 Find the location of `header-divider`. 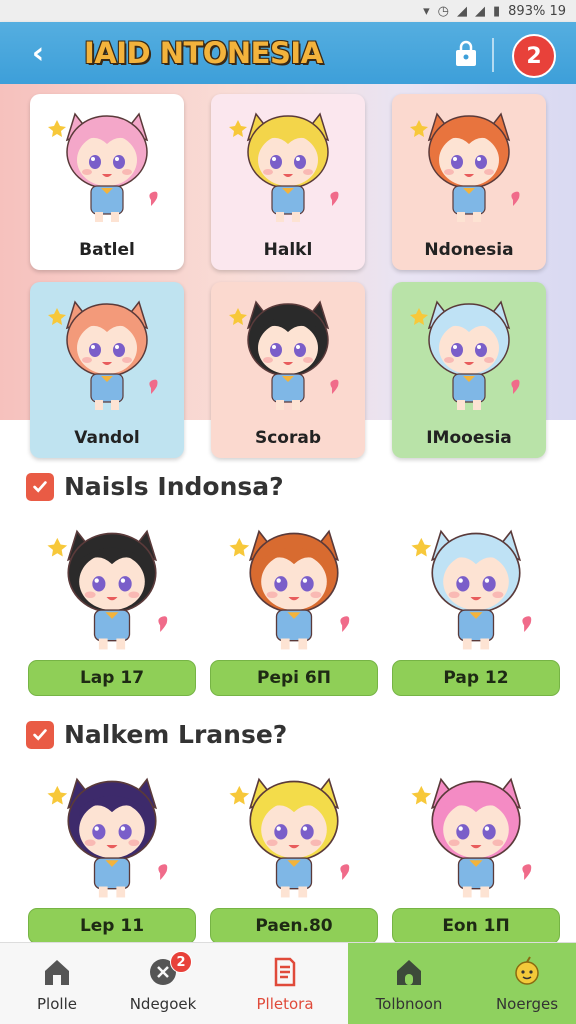

header-divider is located at coordinates (493, 55).